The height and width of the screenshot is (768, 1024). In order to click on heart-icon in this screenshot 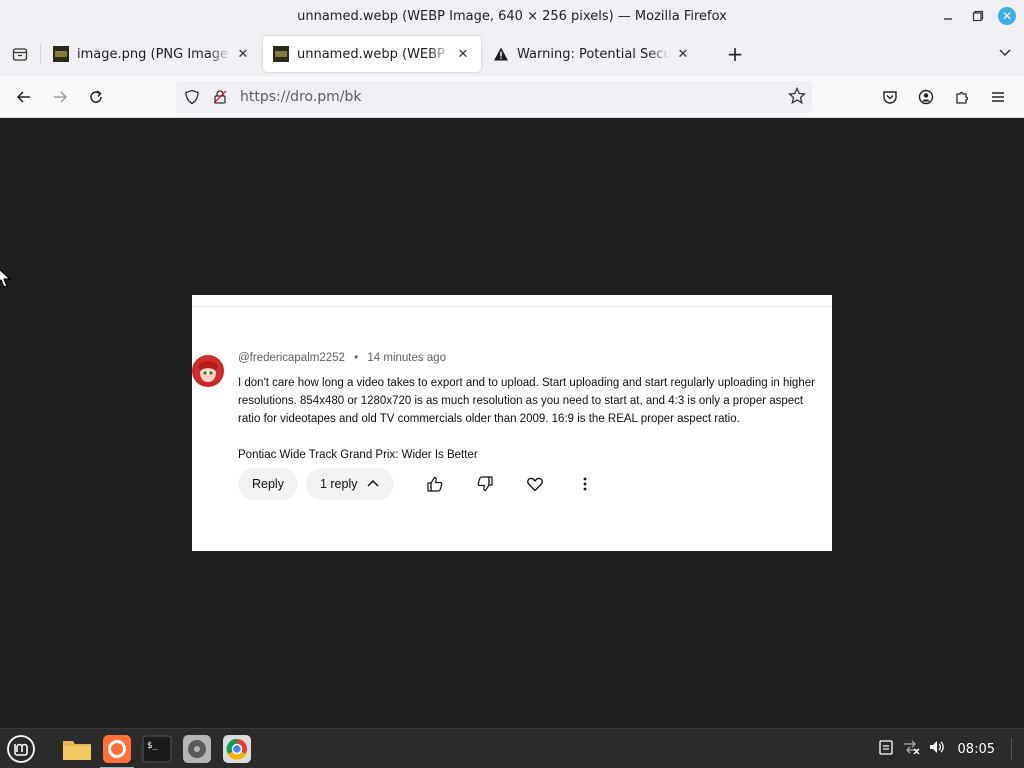, I will do `click(535, 484)`.